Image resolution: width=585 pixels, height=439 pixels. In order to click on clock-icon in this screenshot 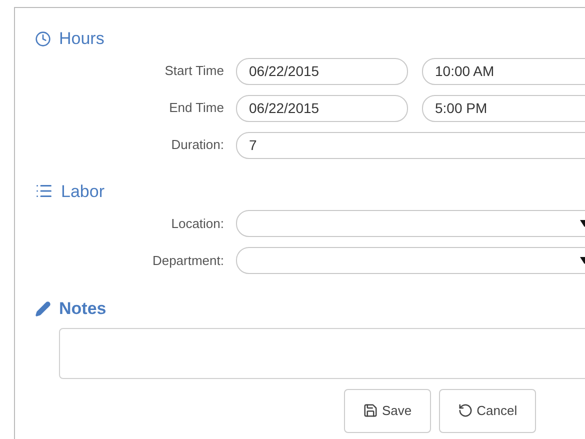, I will do `click(43, 38)`.